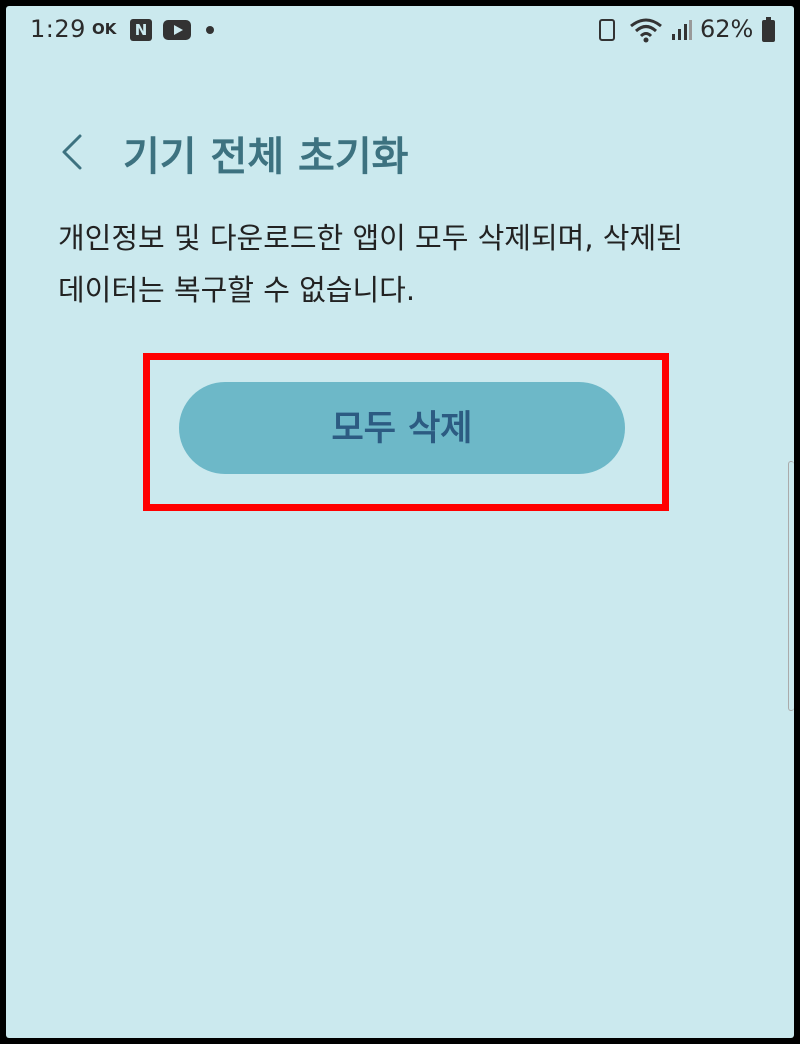 The width and height of the screenshot is (800, 1044). I want to click on back-button, so click(75, 151).